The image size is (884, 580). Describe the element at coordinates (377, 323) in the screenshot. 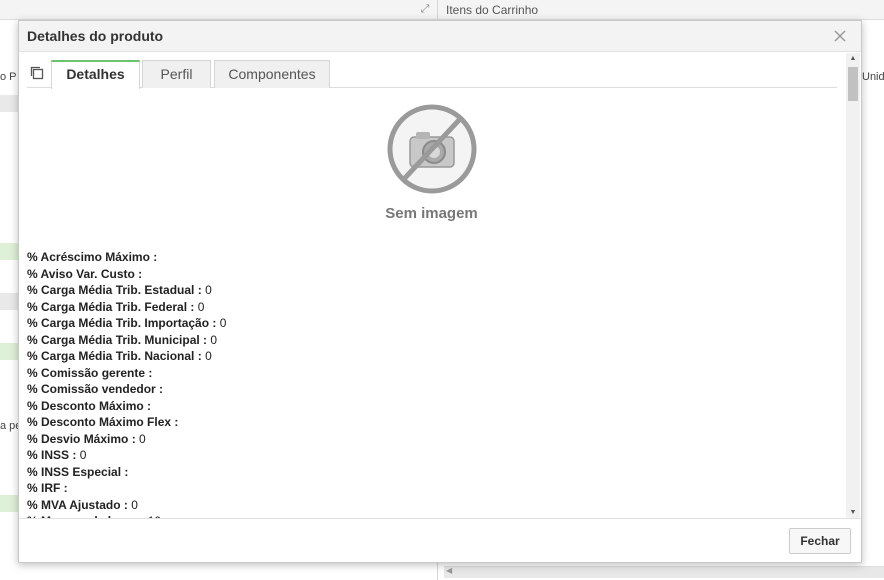

I see `property-row: % Carga Média Trib. Importação : 0` at that location.